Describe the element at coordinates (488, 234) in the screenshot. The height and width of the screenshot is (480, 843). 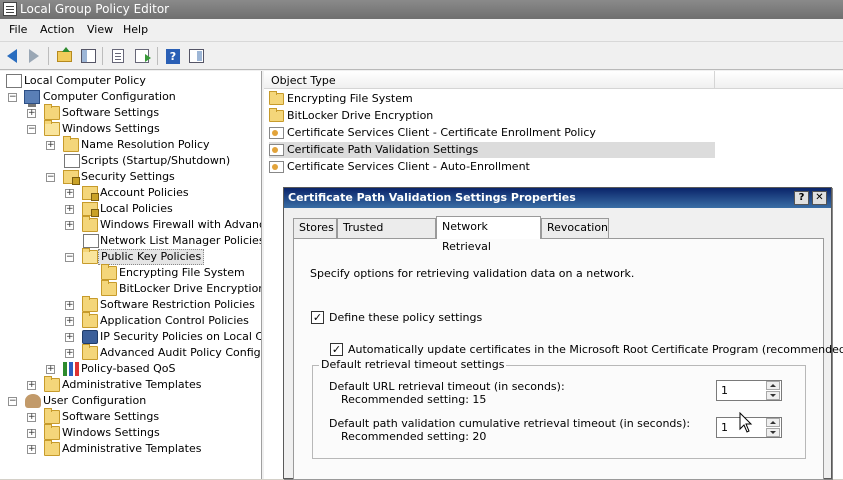
I see `tab-network-retrieval: Network Retrieval` at that location.